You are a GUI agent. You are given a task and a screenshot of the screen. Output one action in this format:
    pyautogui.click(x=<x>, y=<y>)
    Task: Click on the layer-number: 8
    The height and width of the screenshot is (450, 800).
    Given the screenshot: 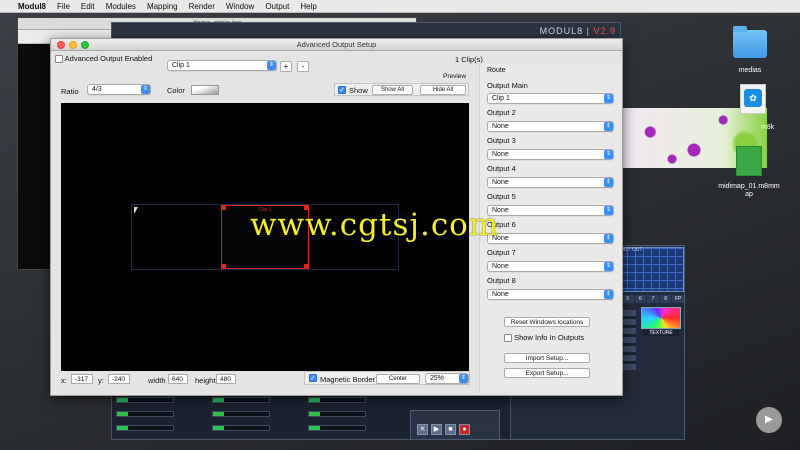 What is the action you would take?
    pyautogui.click(x=665, y=299)
    